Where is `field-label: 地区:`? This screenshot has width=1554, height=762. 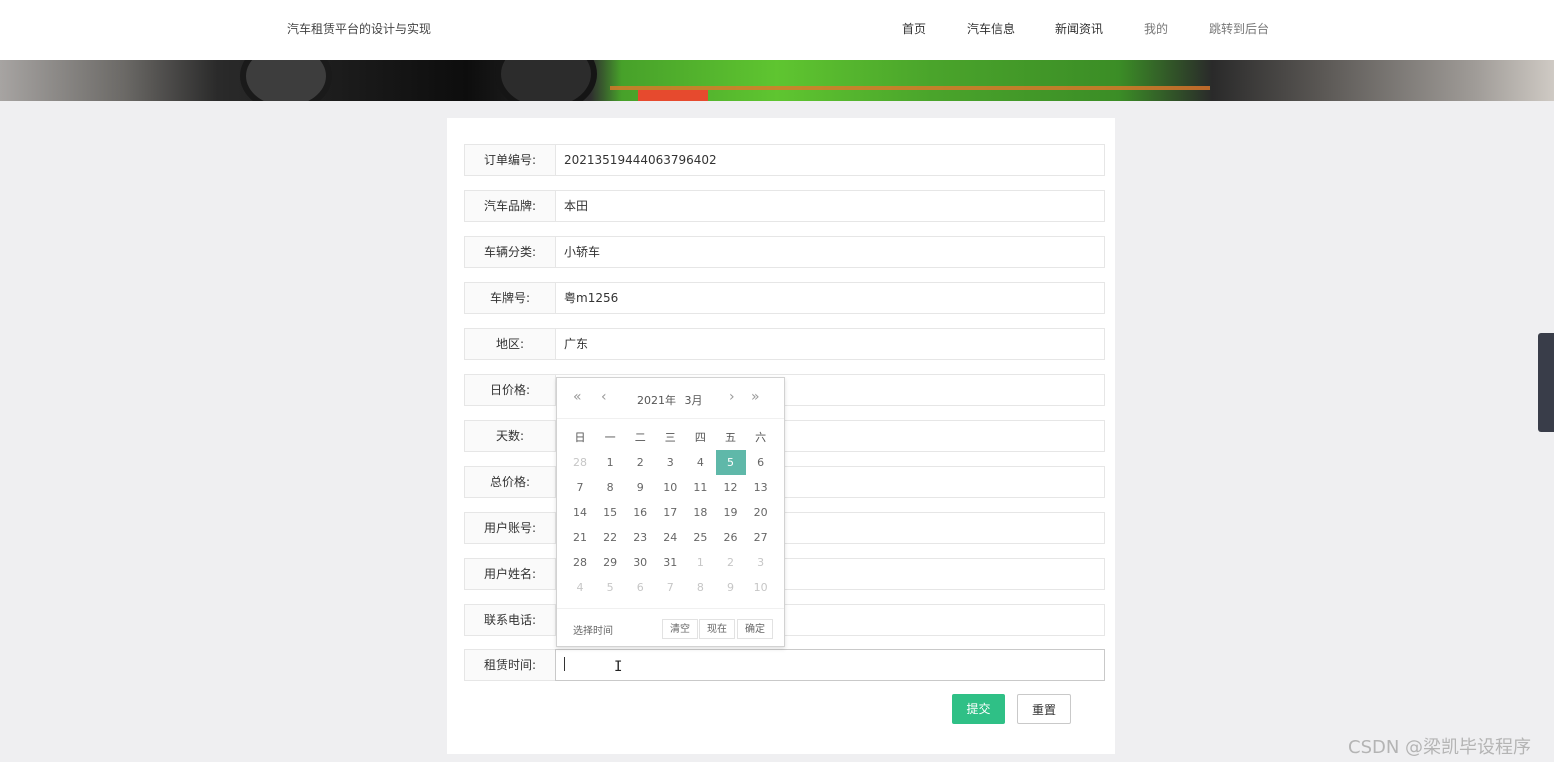
field-label: 地区: is located at coordinates (510, 344).